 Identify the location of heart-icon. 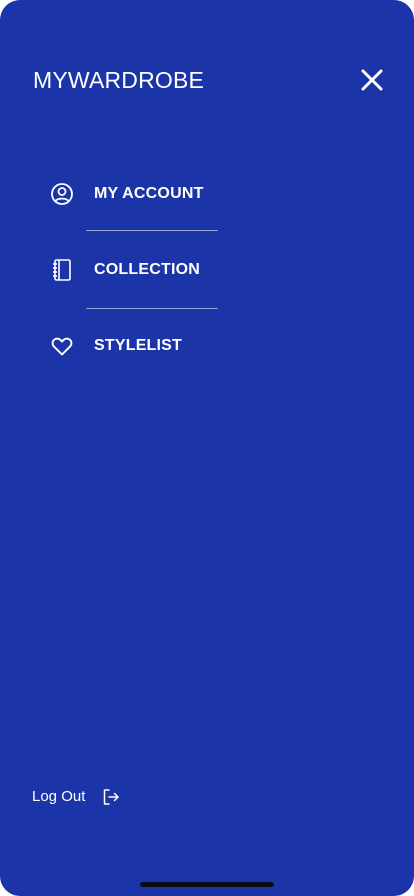
(62, 346).